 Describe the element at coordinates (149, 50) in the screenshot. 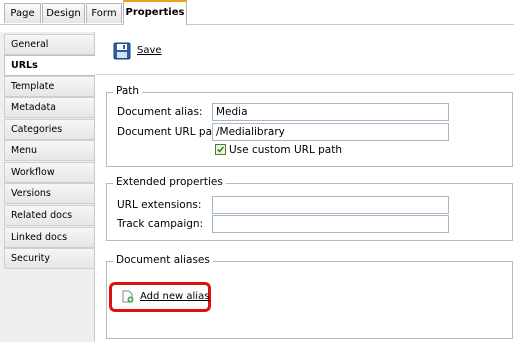

I see `save-button: Save` at that location.